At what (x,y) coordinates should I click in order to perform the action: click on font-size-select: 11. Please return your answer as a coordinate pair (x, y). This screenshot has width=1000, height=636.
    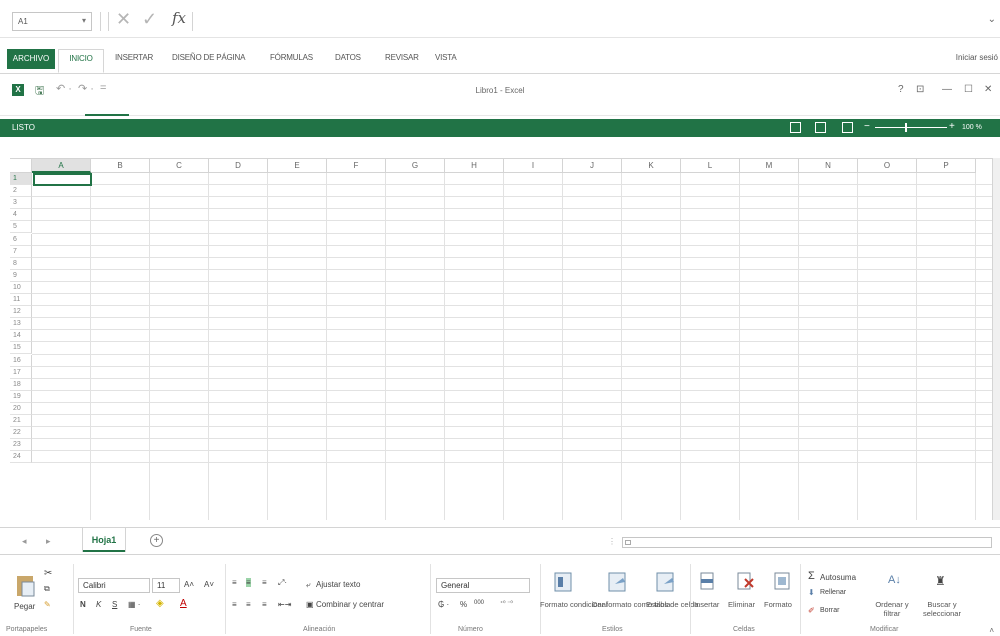
    Looking at the image, I should click on (166, 585).